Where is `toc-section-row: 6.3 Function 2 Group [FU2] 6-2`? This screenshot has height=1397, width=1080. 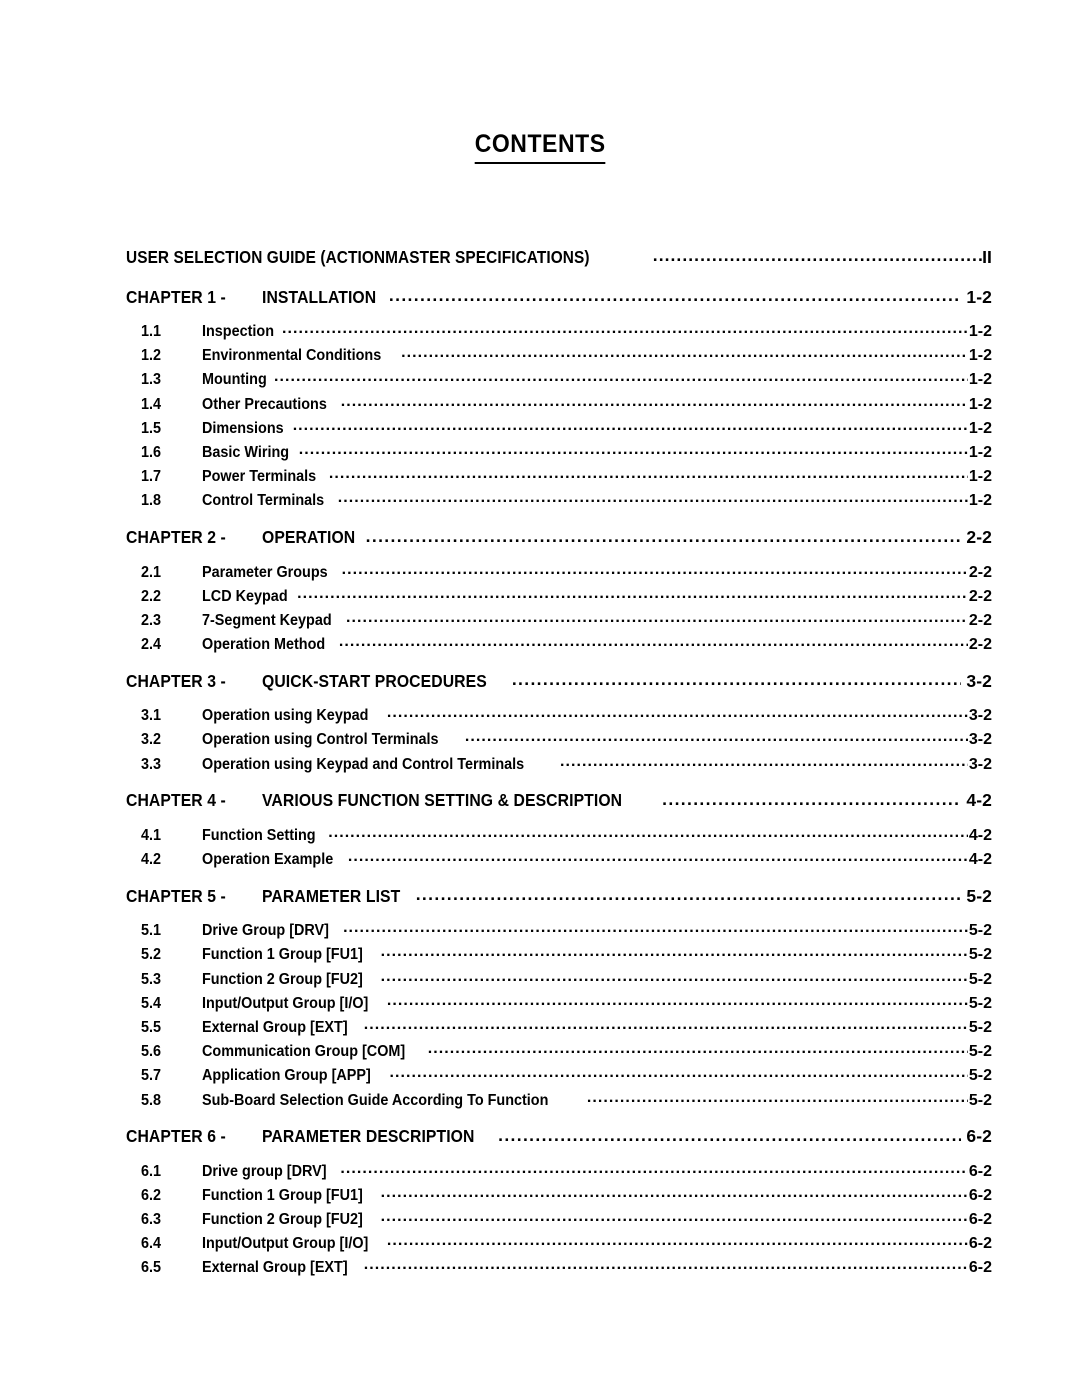
toc-section-row: 6.3 Function 2 Group [FU2] 6-2 is located at coordinates (559, 1220).